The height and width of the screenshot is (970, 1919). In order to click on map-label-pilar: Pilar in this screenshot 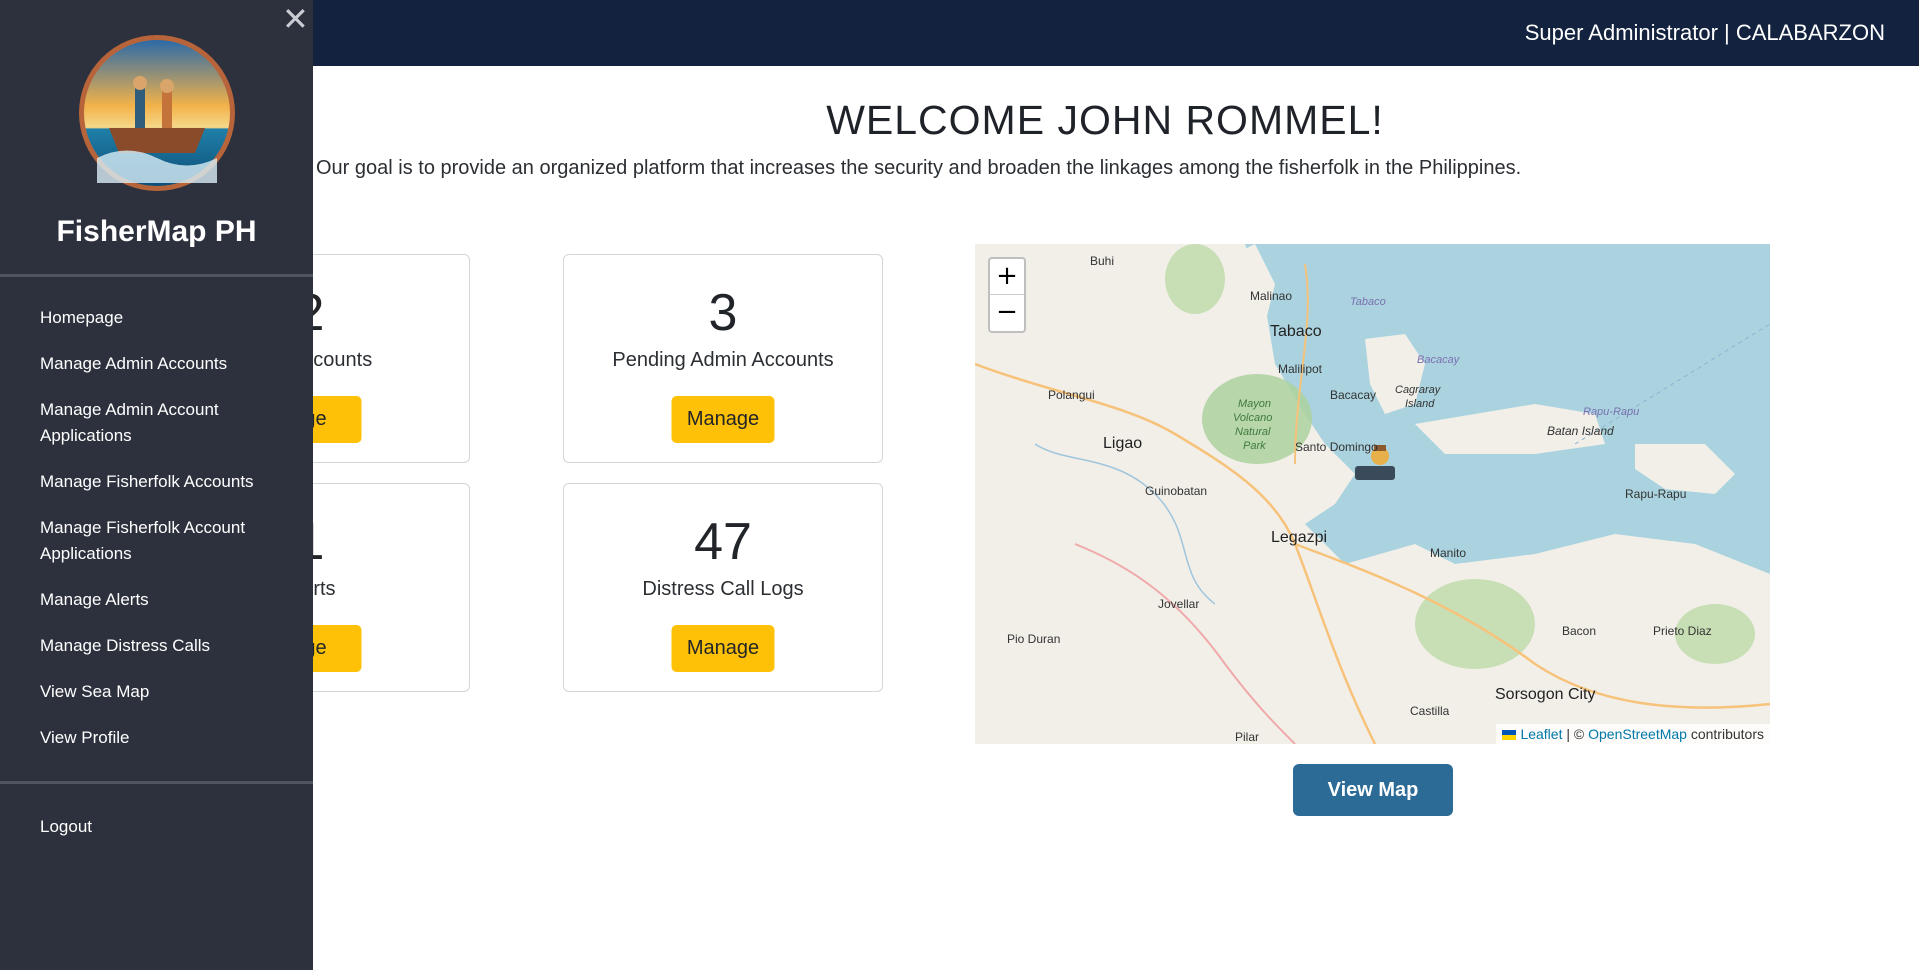, I will do `click(1247, 737)`.